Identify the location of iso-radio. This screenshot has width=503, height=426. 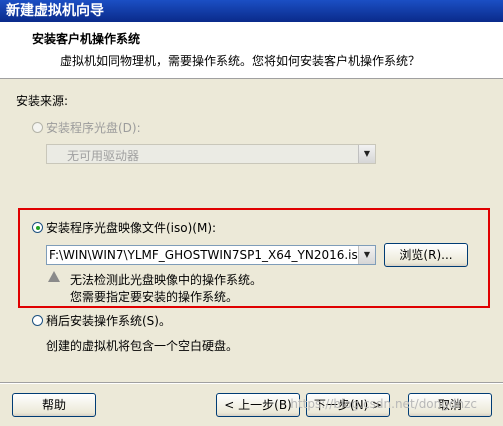
(37, 227).